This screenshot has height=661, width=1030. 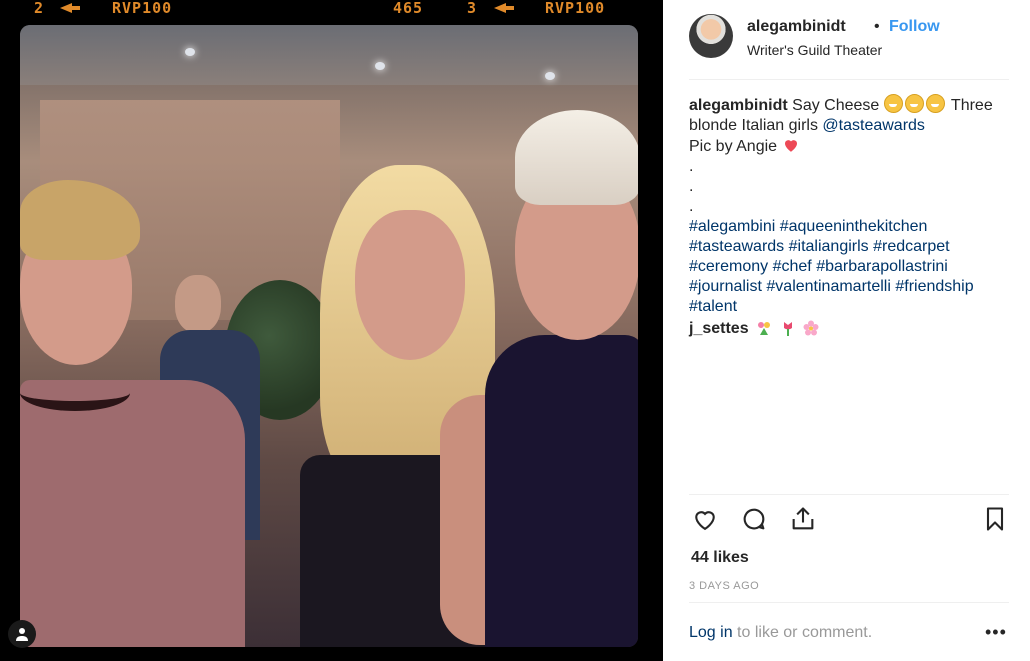 What do you see at coordinates (764, 328) in the screenshot?
I see `bouquet-emoji-icon` at bounding box center [764, 328].